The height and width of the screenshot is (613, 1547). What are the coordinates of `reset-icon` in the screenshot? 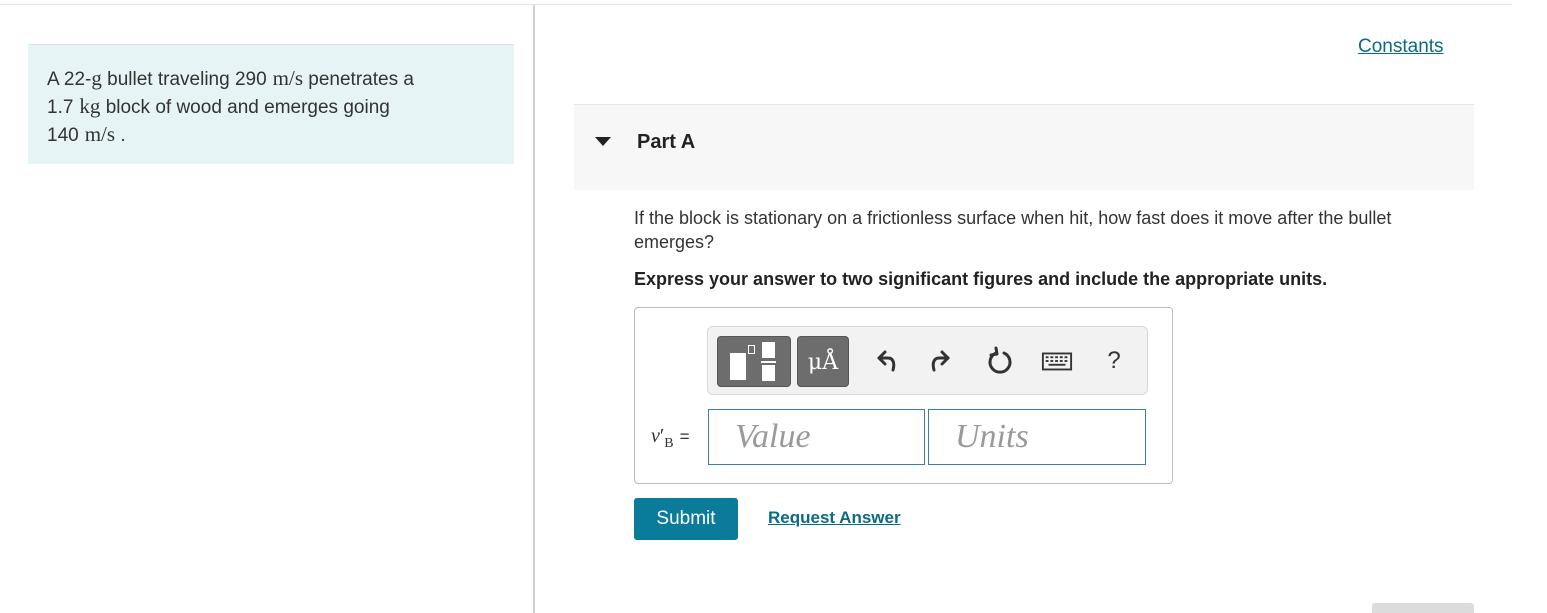 It's located at (1000, 361).